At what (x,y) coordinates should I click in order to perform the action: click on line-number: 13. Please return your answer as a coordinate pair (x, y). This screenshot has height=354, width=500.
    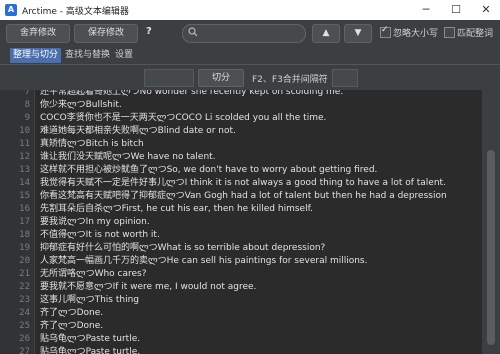
    Looking at the image, I should click on (24, 170).